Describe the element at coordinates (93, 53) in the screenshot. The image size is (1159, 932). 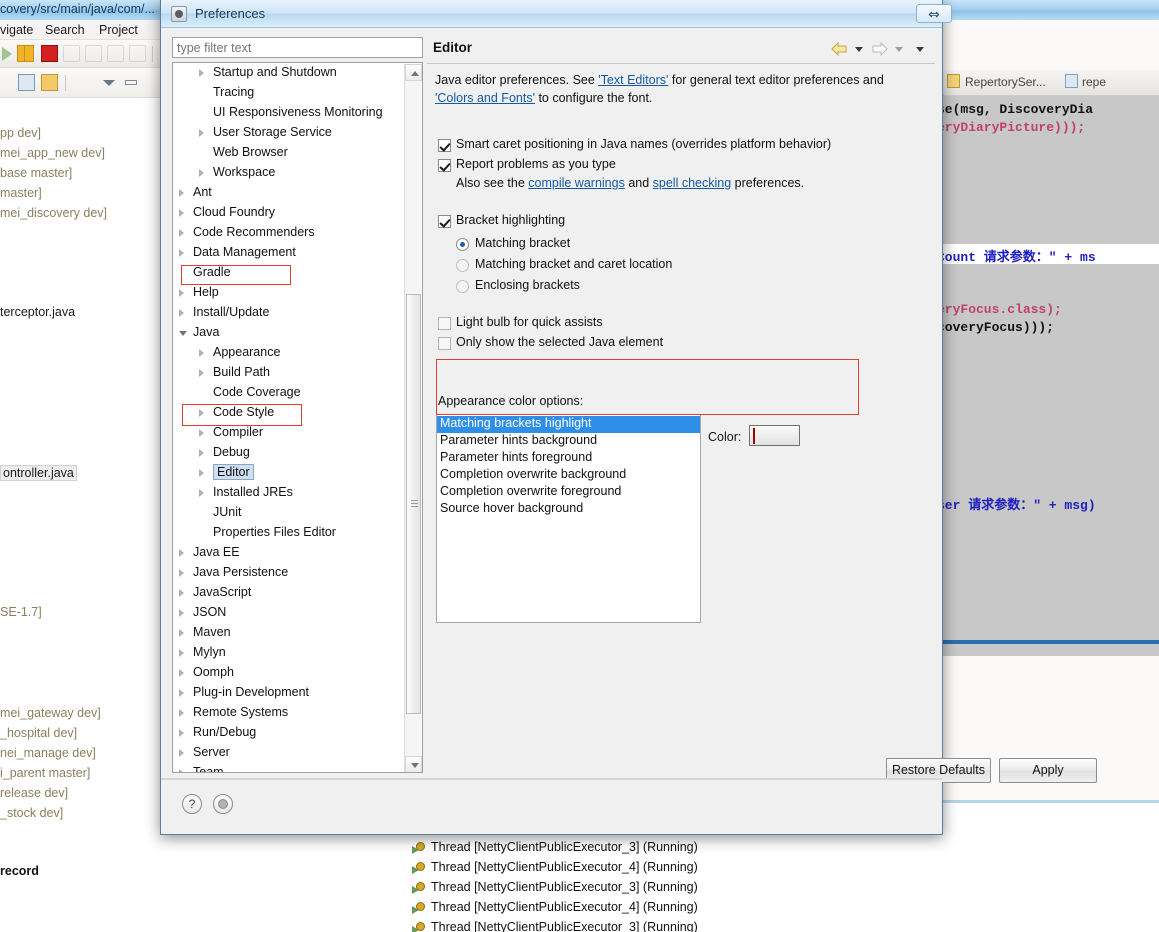
I see `step-into-icon` at that location.